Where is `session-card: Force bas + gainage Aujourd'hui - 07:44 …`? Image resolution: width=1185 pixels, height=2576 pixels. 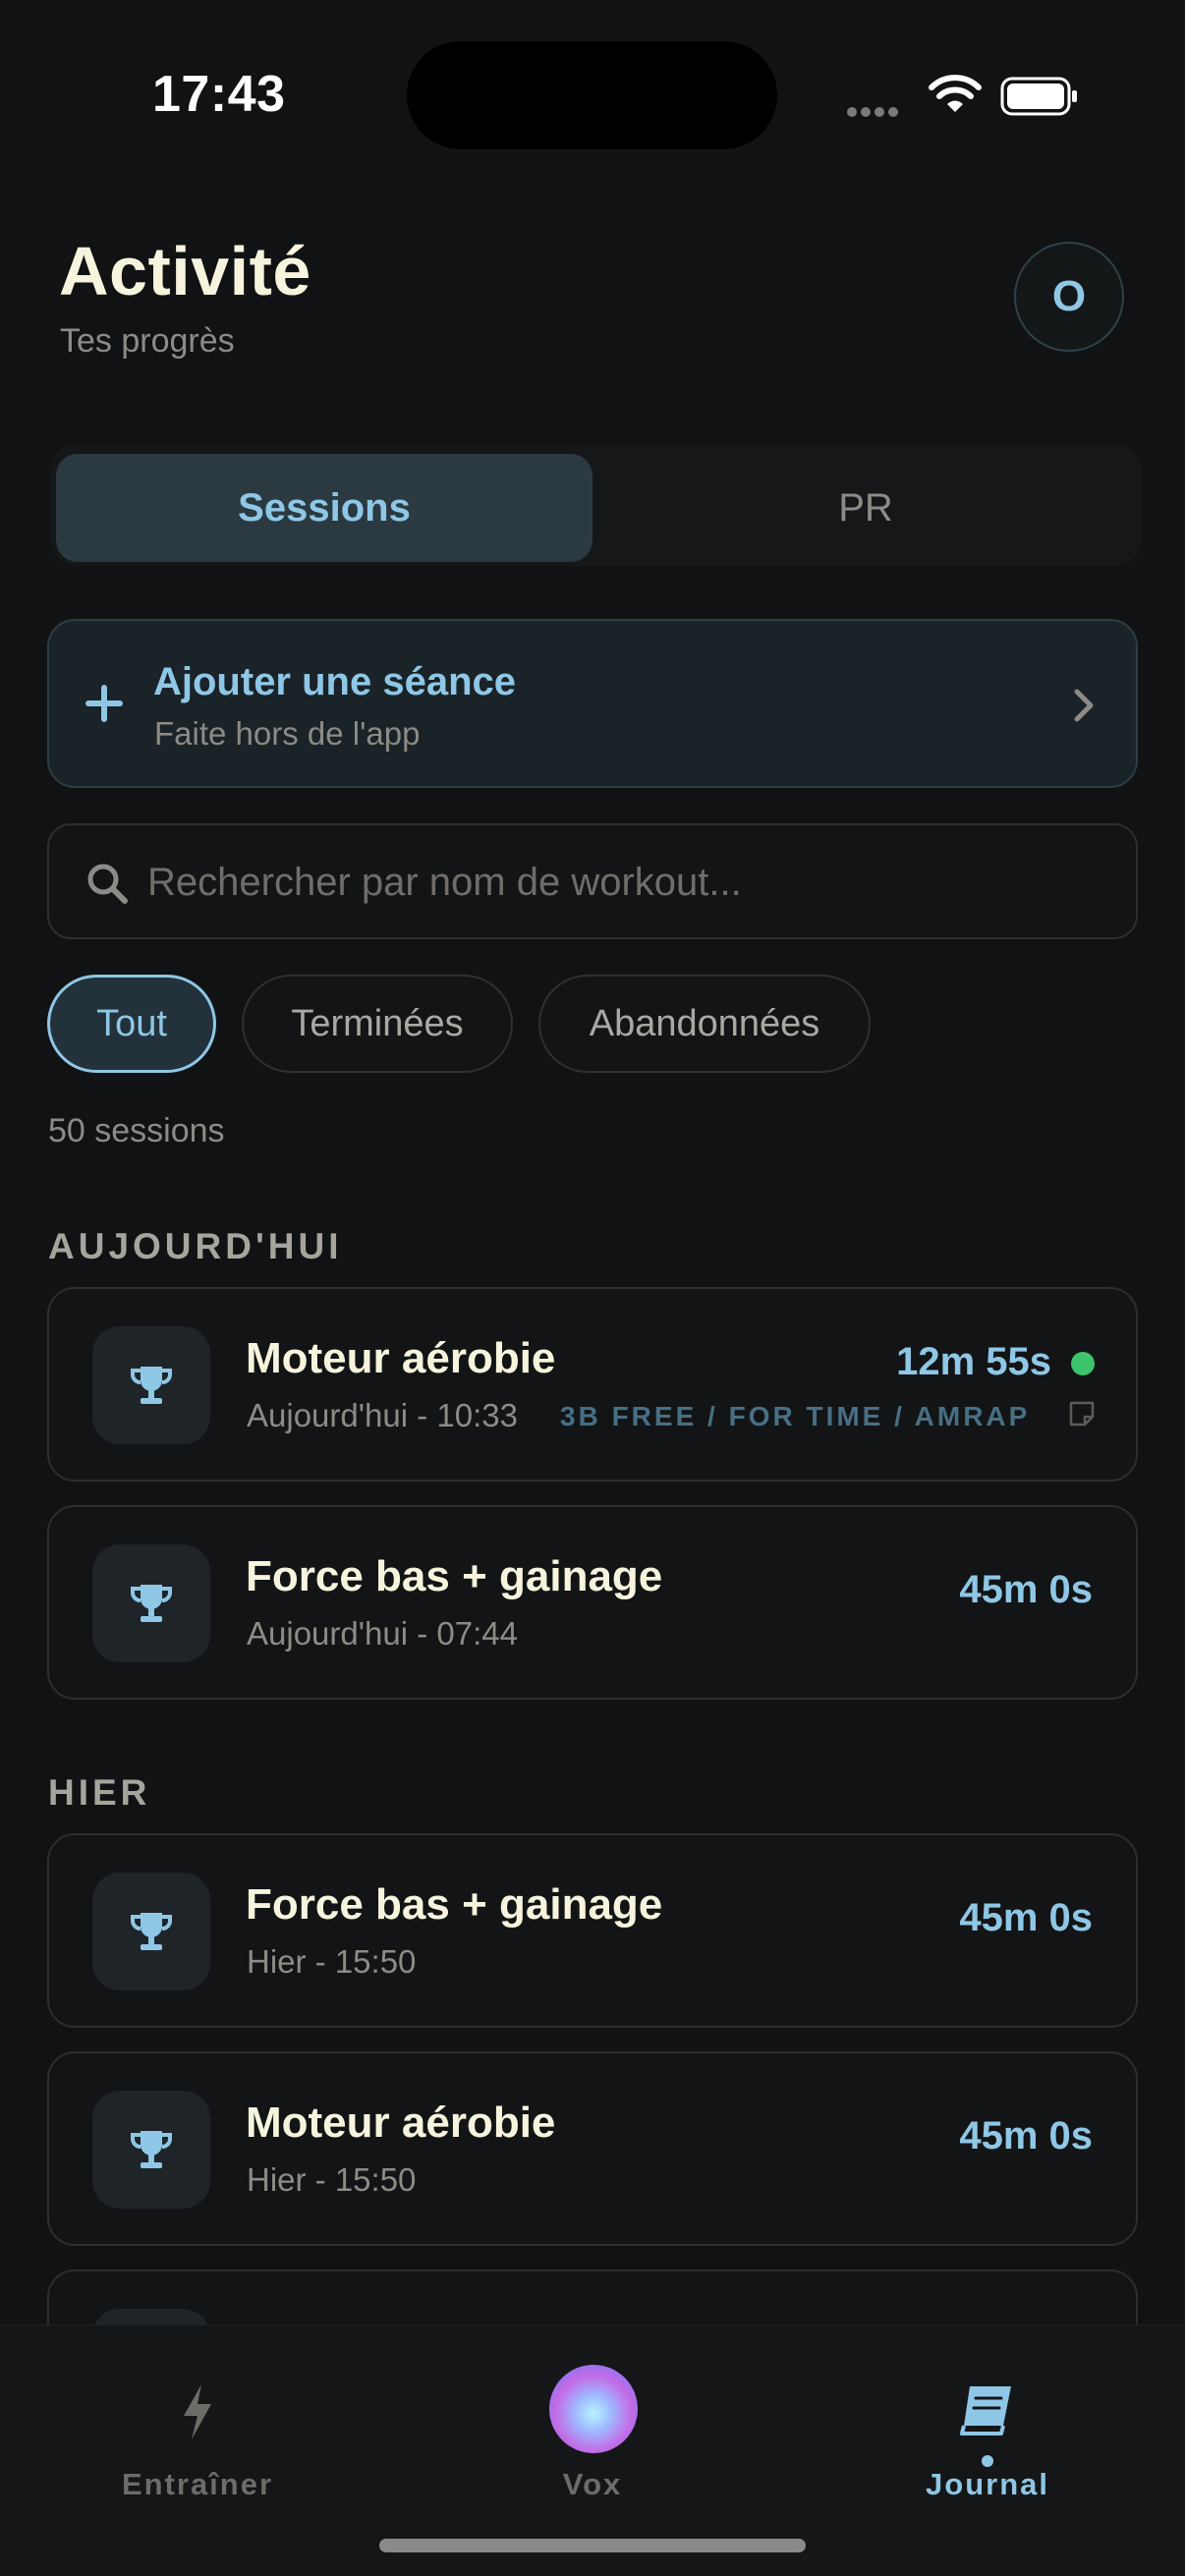 session-card: Force bas + gainage Aujourd'hui - 07:44 … is located at coordinates (592, 1602).